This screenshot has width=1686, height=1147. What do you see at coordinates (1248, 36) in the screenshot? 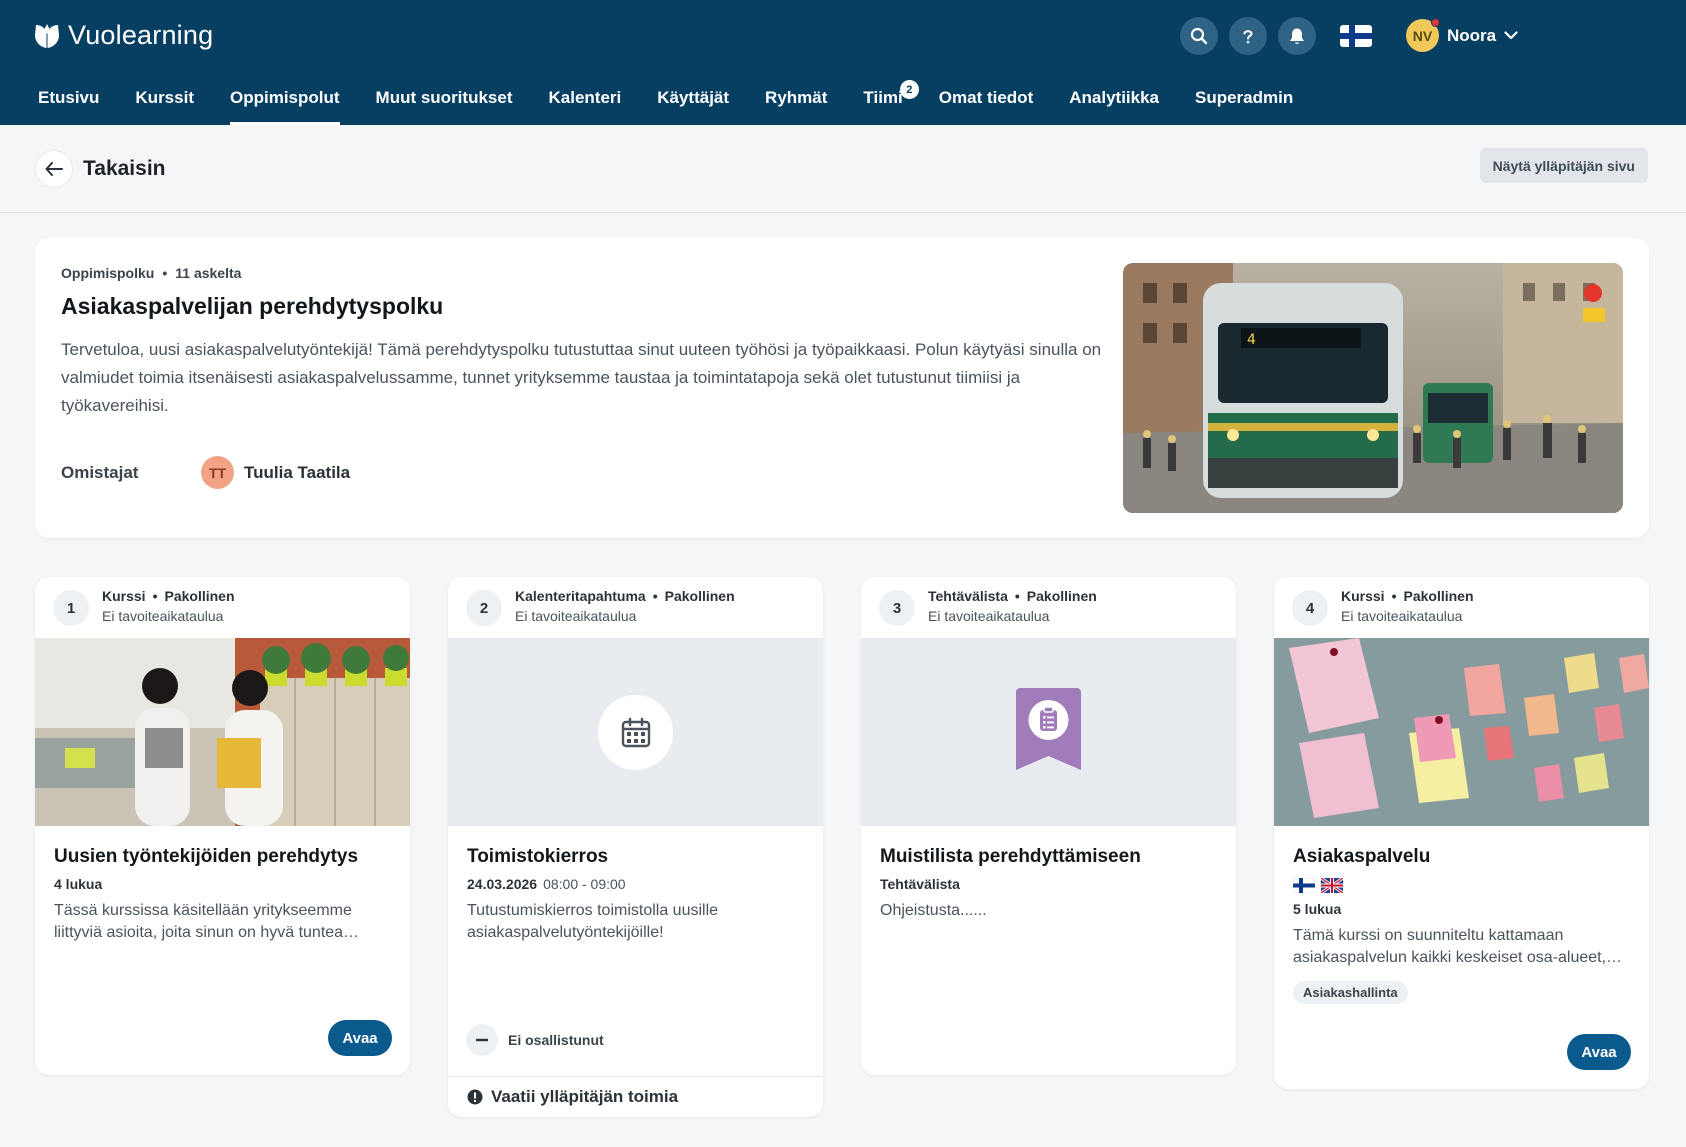
I see `help-button` at bounding box center [1248, 36].